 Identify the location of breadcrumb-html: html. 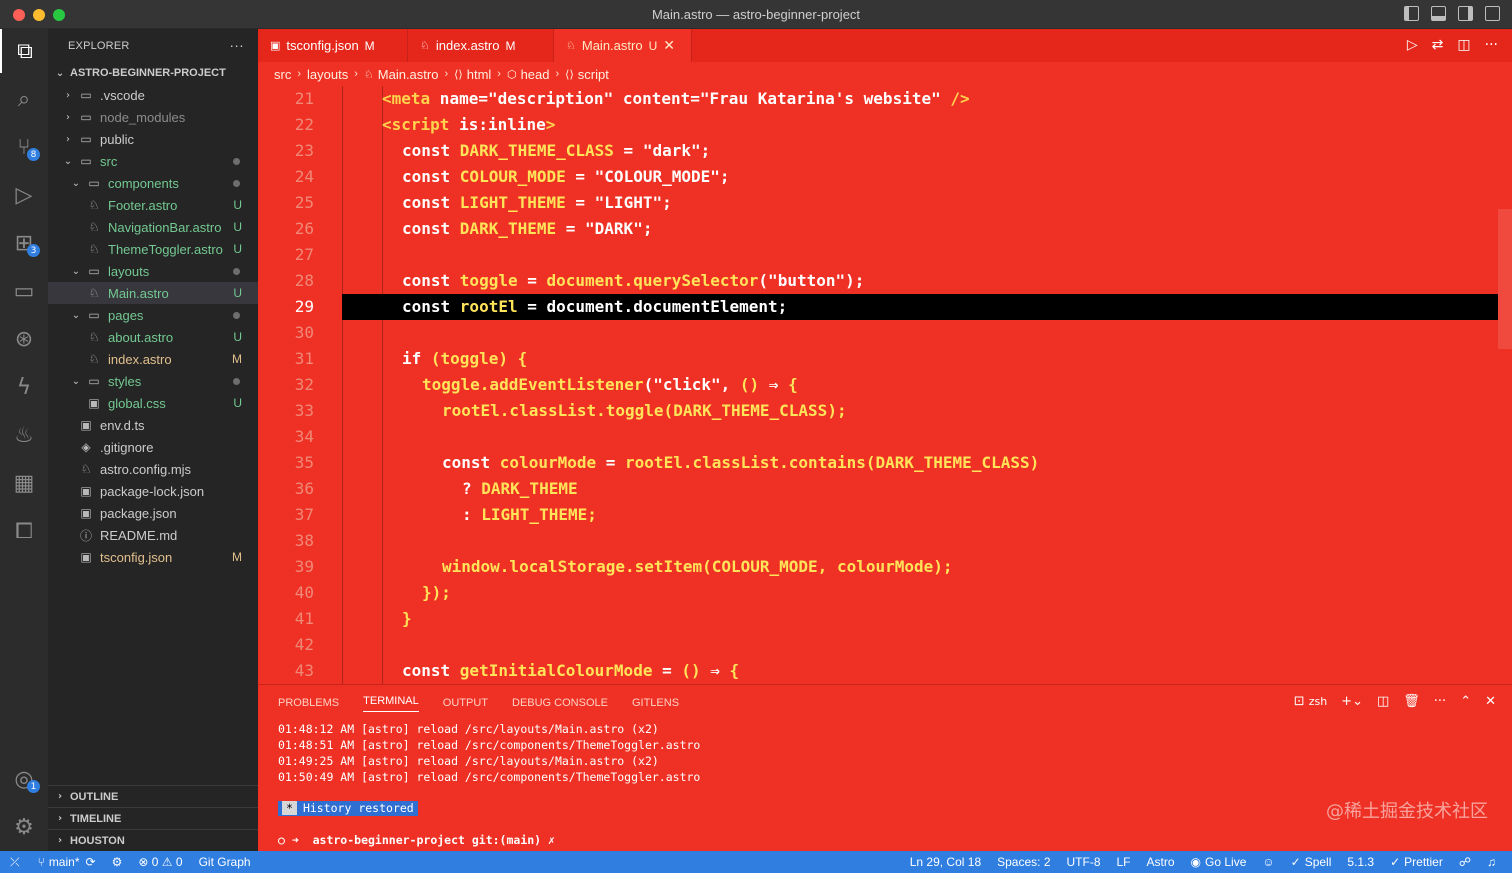
(479, 74).